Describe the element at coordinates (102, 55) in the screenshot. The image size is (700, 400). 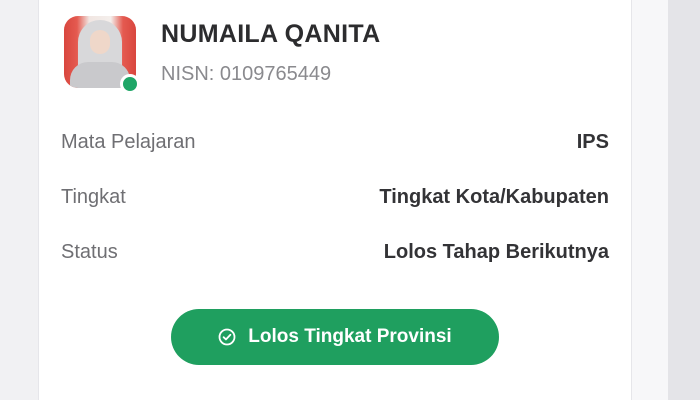
I see `avatar` at that location.